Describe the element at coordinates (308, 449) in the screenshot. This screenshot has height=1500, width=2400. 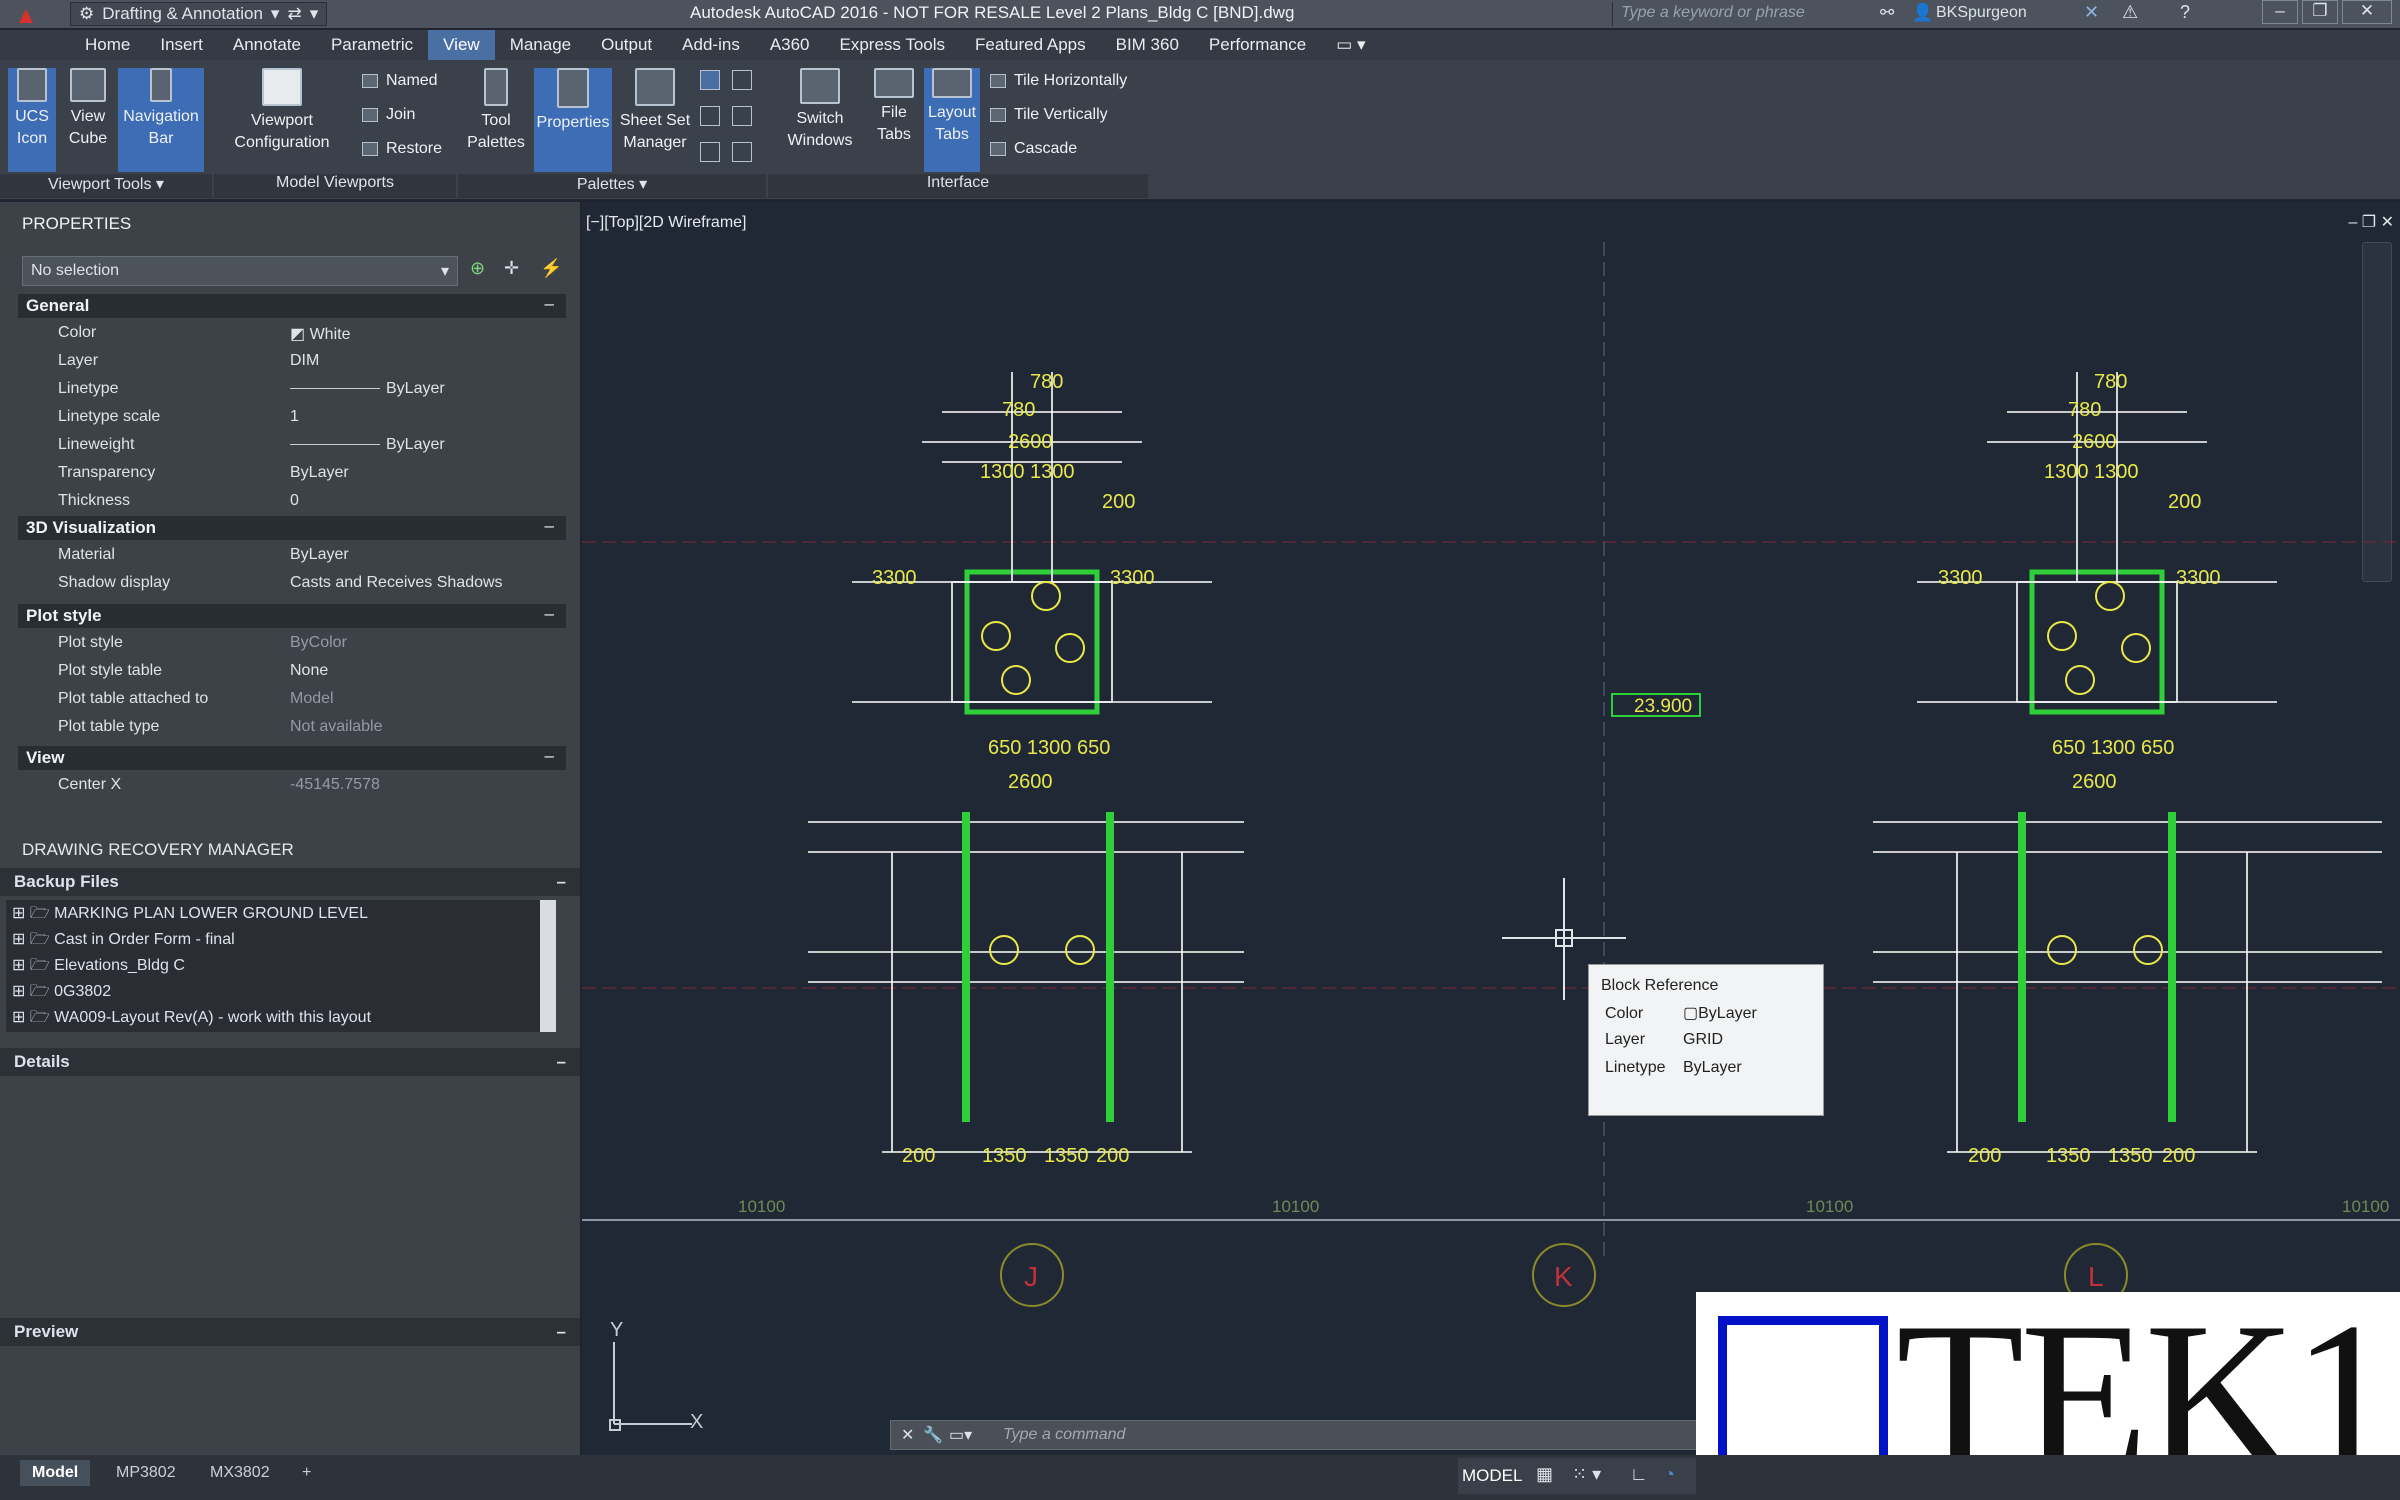
I see `prop-row-lineweight: Lineweight ByLayer` at that location.